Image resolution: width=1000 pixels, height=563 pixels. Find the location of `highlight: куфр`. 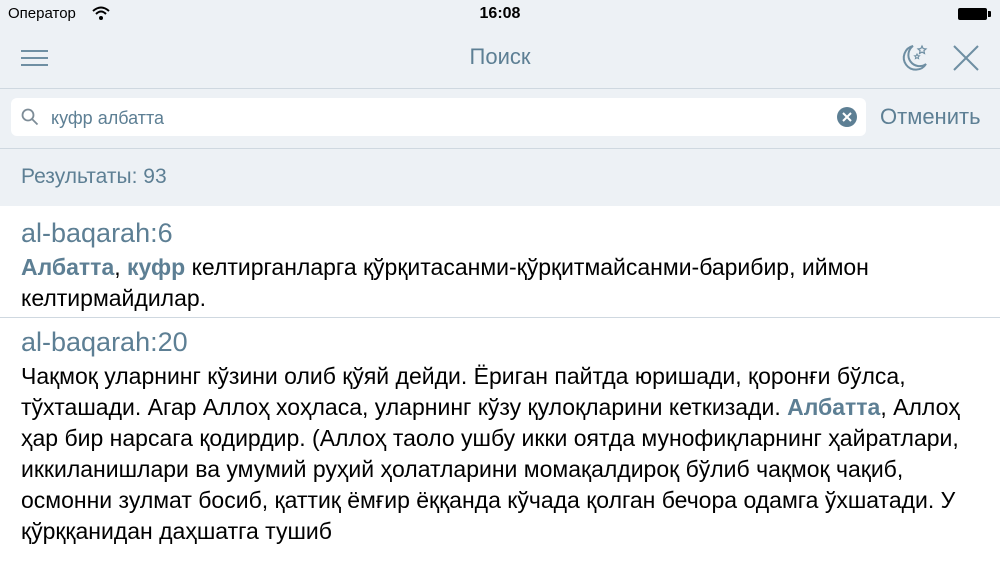

highlight: куфр is located at coordinates (156, 267).